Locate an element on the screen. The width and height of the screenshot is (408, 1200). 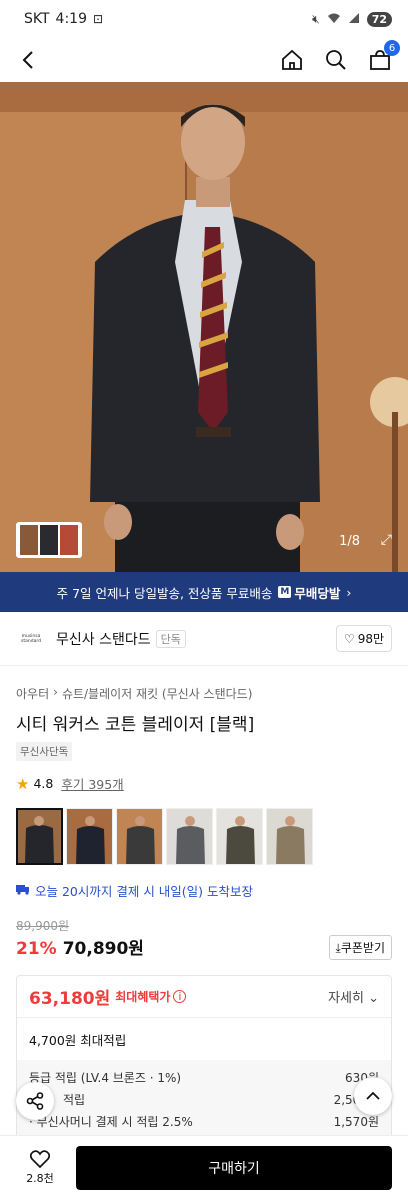
reward-label: 적립 is located at coordinates (74, 1099).